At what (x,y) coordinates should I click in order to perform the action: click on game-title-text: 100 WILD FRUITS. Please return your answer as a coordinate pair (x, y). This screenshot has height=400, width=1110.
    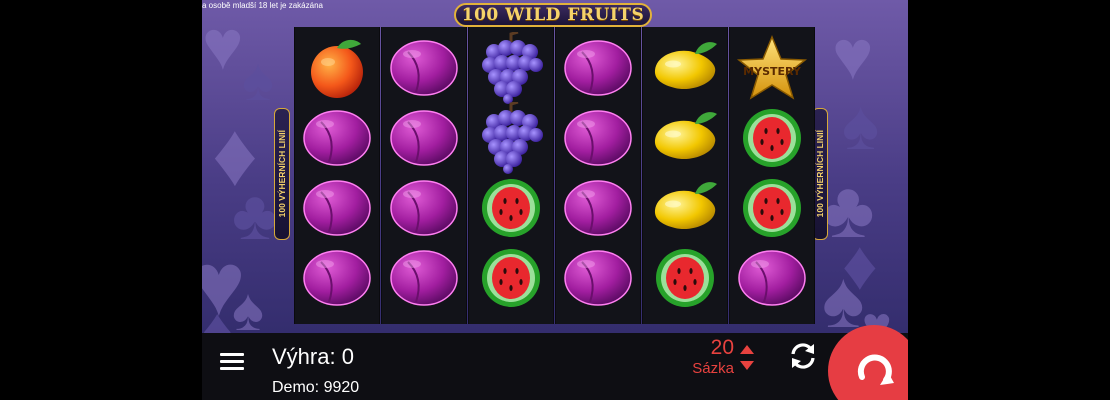
    Looking at the image, I should click on (553, 15).